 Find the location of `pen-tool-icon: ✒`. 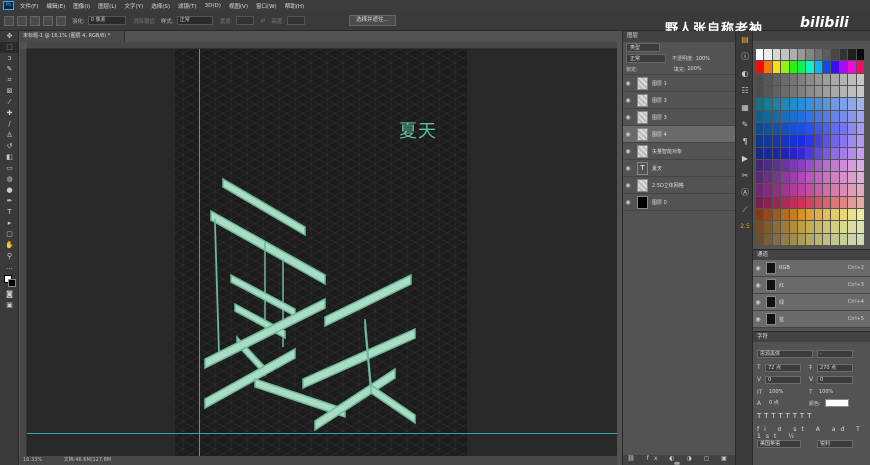

pen-tool-icon: ✒ is located at coordinates (9, 201).